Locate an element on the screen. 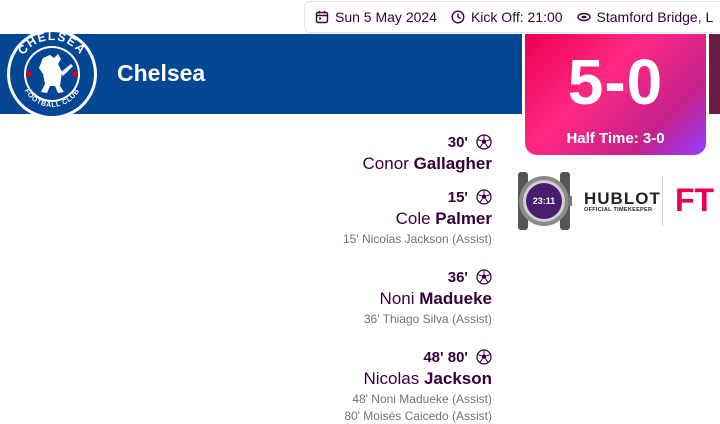  hublot-watch-icon: 23:11 is located at coordinates (545, 201).